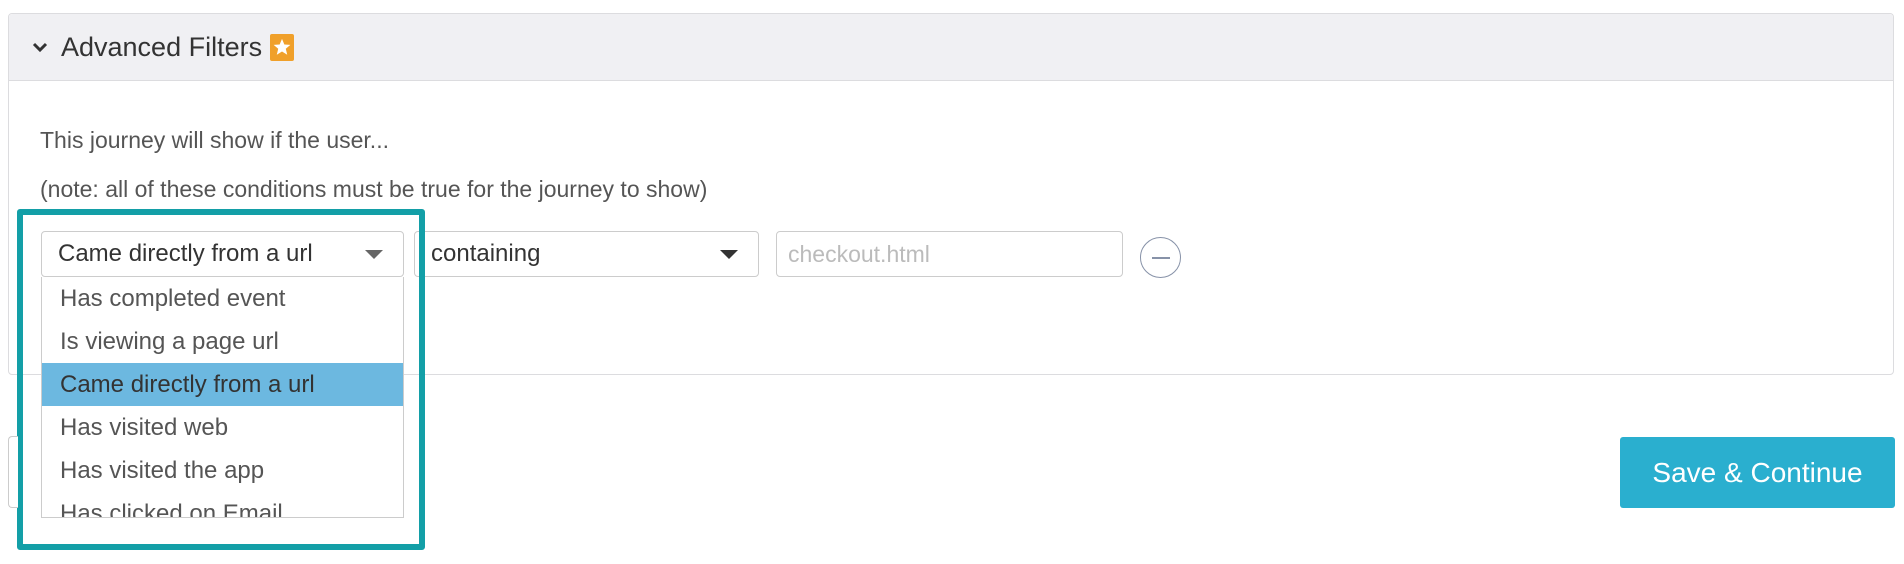  I want to click on minus-circle-icon, so click(1160, 257).